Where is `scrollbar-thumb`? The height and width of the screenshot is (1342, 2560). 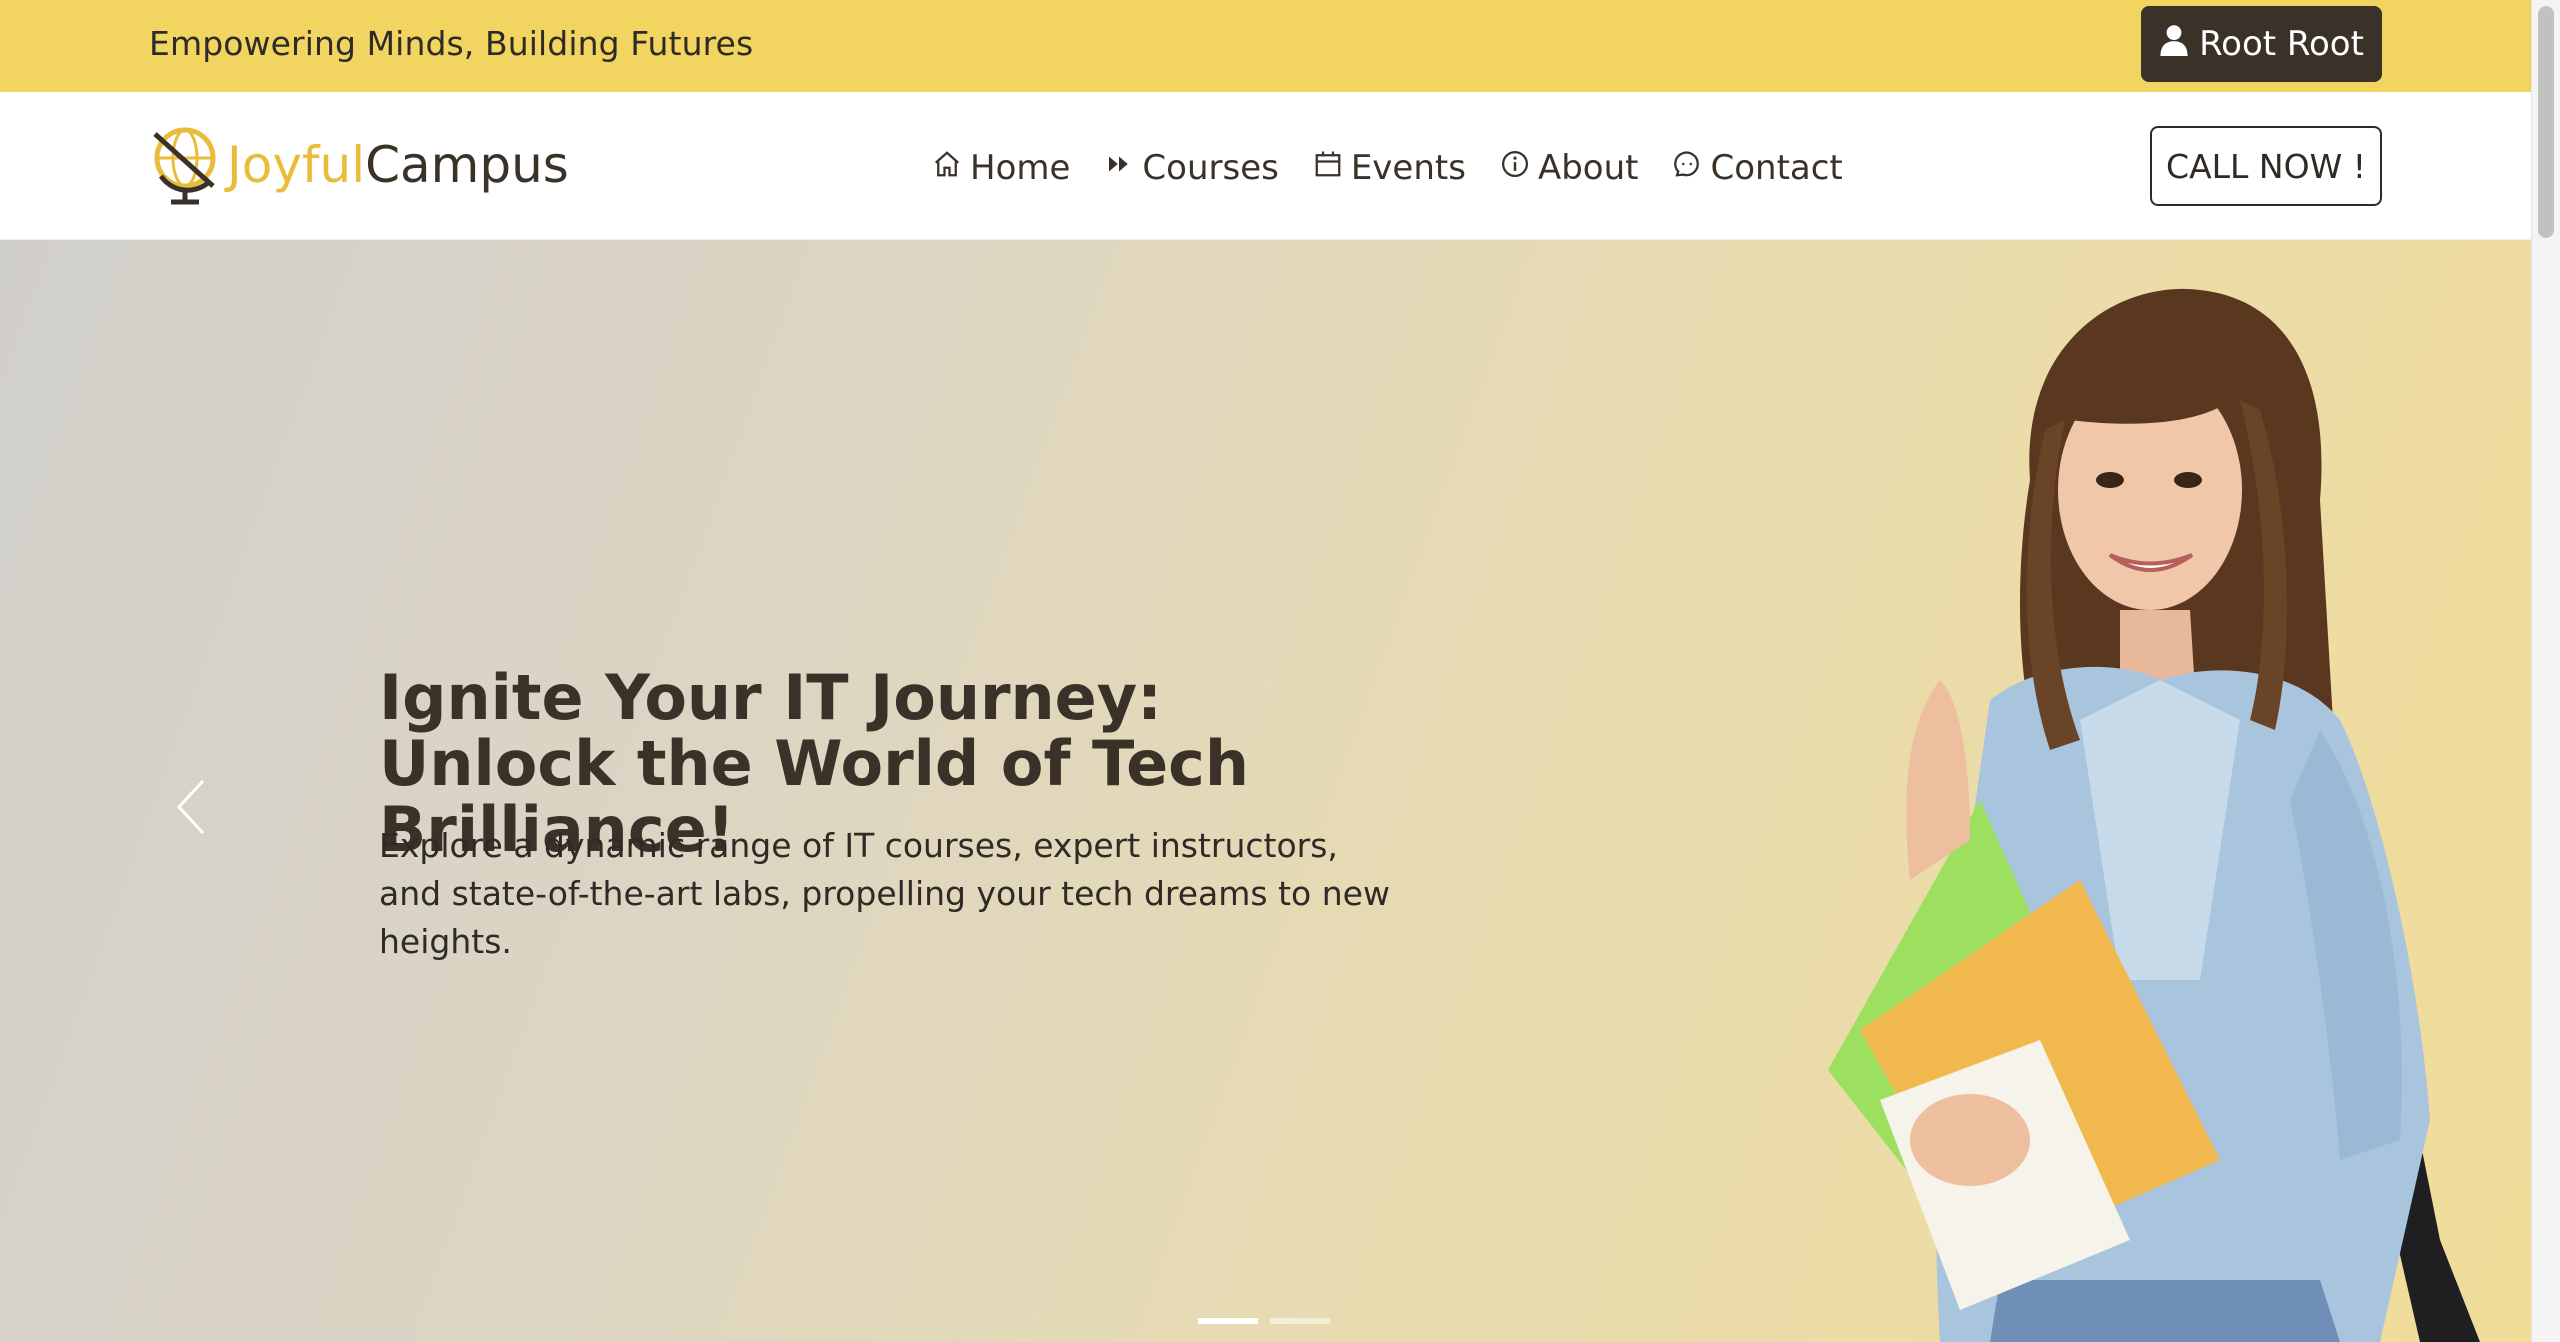 scrollbar-thumb is located at coordinates (2546, 122).